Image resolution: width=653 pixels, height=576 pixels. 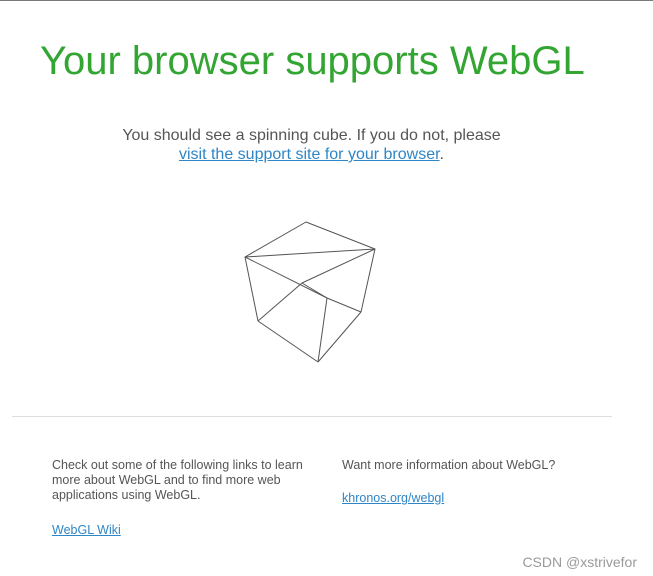 What do you see at coordinates (310, 292) in the screenshot?
I see `spinning-cube-canvas` at bounding box center [310, 292].